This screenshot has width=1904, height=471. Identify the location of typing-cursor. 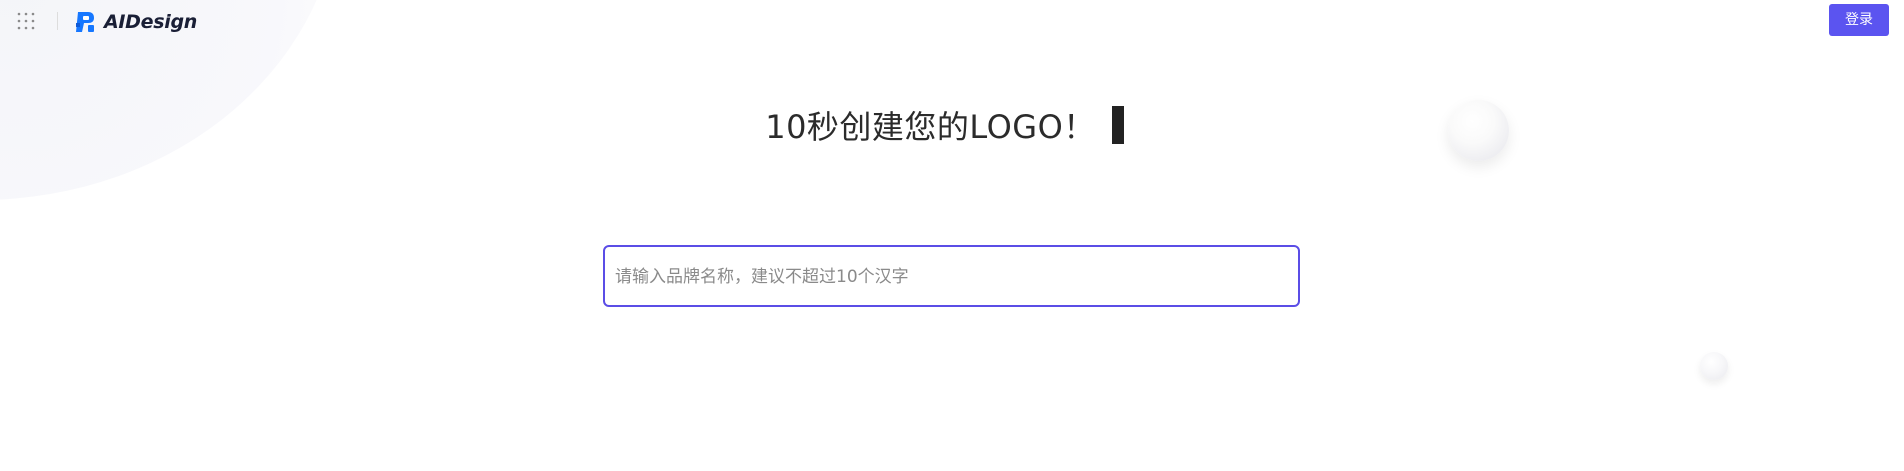
(1117, 125).